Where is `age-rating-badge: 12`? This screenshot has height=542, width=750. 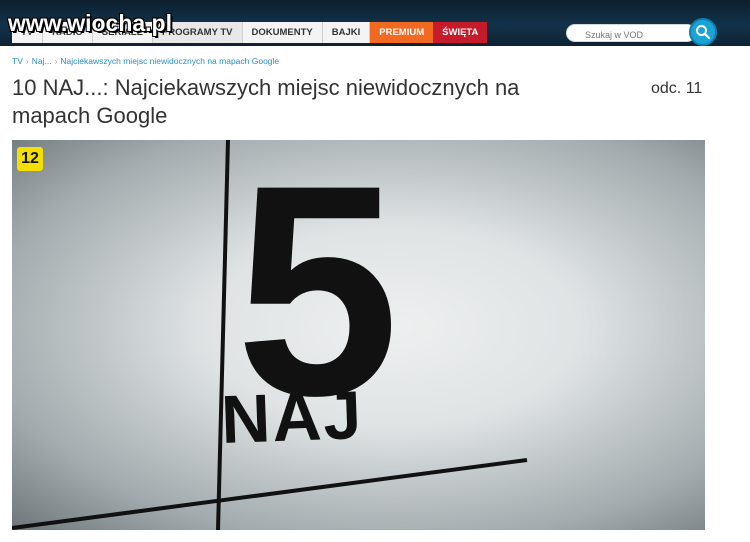
age-rating-badge: 12 is located at coordinates (30, 159).